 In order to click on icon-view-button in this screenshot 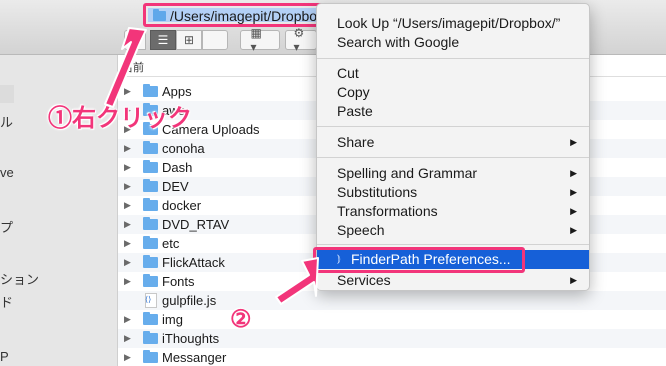, I will do `click(135, 40)`.